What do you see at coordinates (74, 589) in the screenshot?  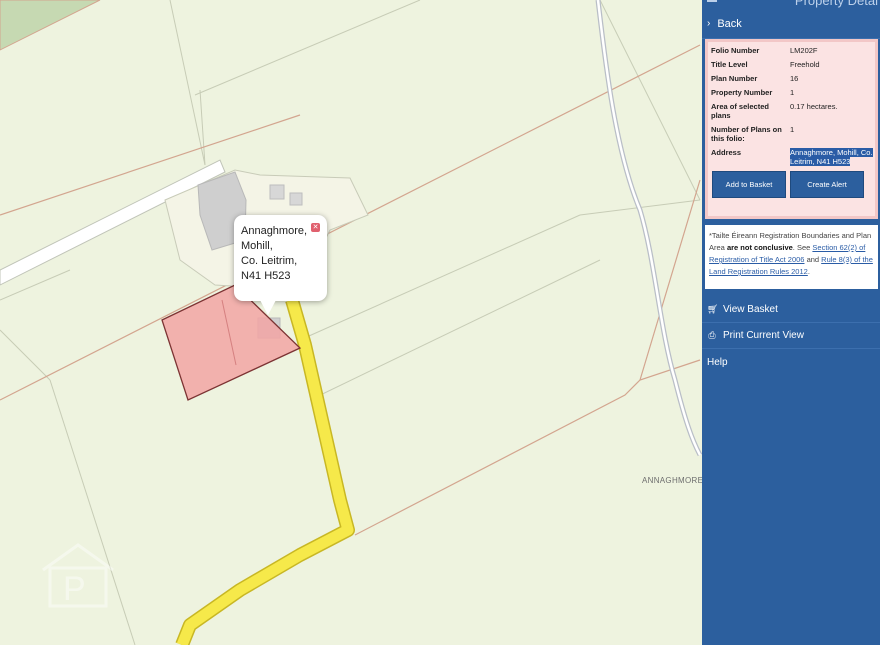 I see `watermark-letter: P` at bounding box center [74, 589].